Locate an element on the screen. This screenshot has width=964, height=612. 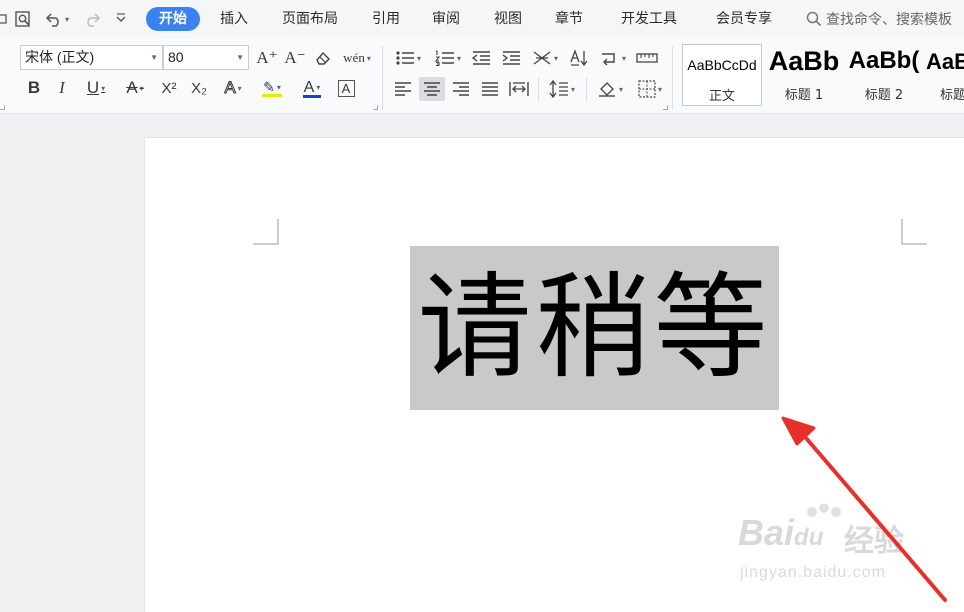
pinyin-dropdown-icon: ▾ is located at coordinates (369, 58).